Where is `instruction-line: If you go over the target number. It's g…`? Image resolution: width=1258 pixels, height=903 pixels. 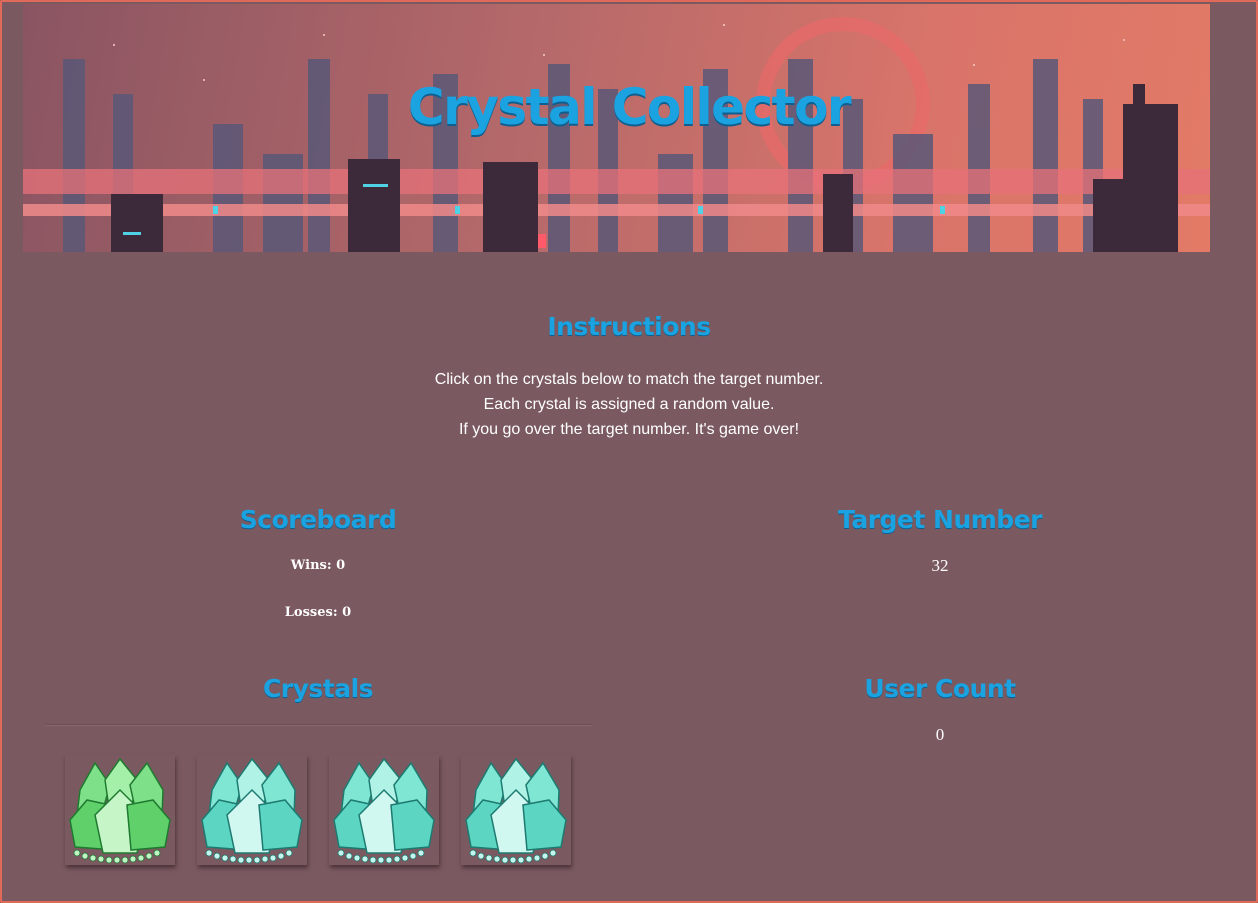
instruction-line: If you go over the target number. It's g… is located at coordinates (629, 429).